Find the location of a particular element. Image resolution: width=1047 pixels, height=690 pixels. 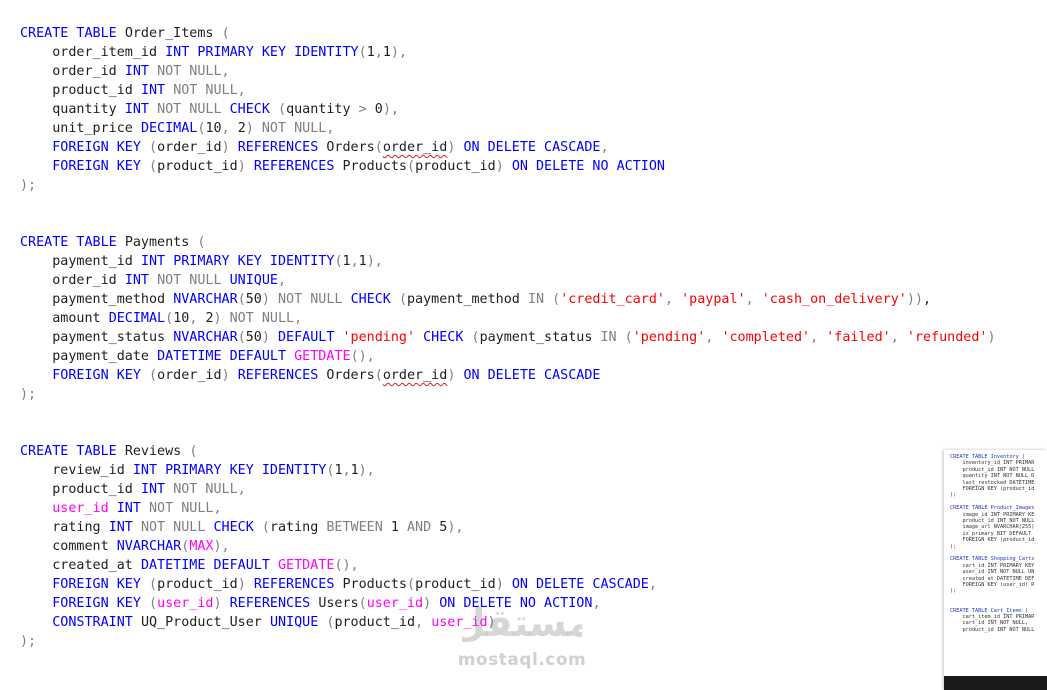

code-line: created_at DATETIME DEFAULT GETDATE(), is located at coordinates (189, 565).